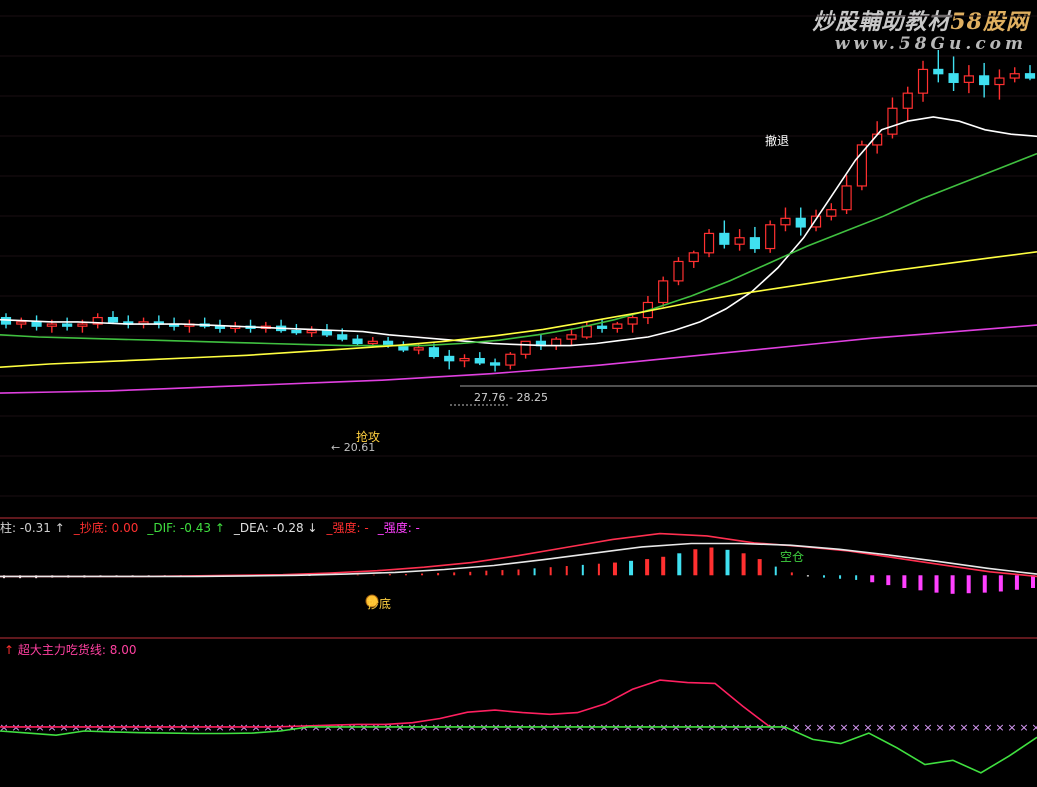 The height and width of the screenshot is (787, 1037). What do you see at coordinates (32, 528) in the screenshot?
I see `indicator-item: 柱: -0.31 ↑` at bounding box center [32, 528].